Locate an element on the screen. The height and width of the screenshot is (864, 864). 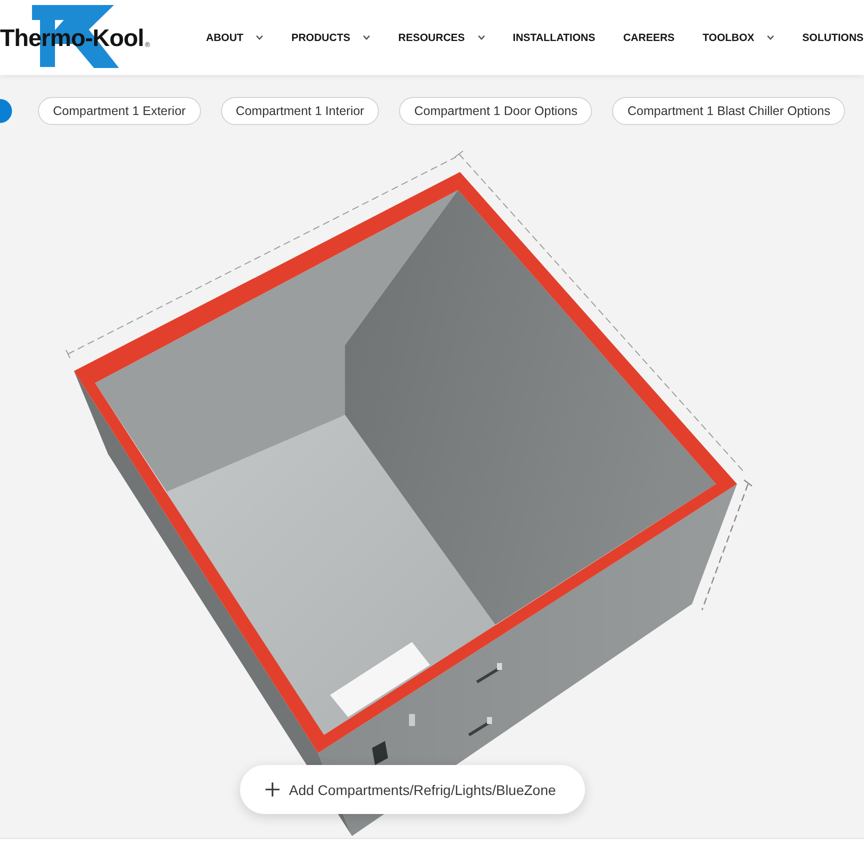
nav-link: TOOLBOX is located at coordinates (738, 38).